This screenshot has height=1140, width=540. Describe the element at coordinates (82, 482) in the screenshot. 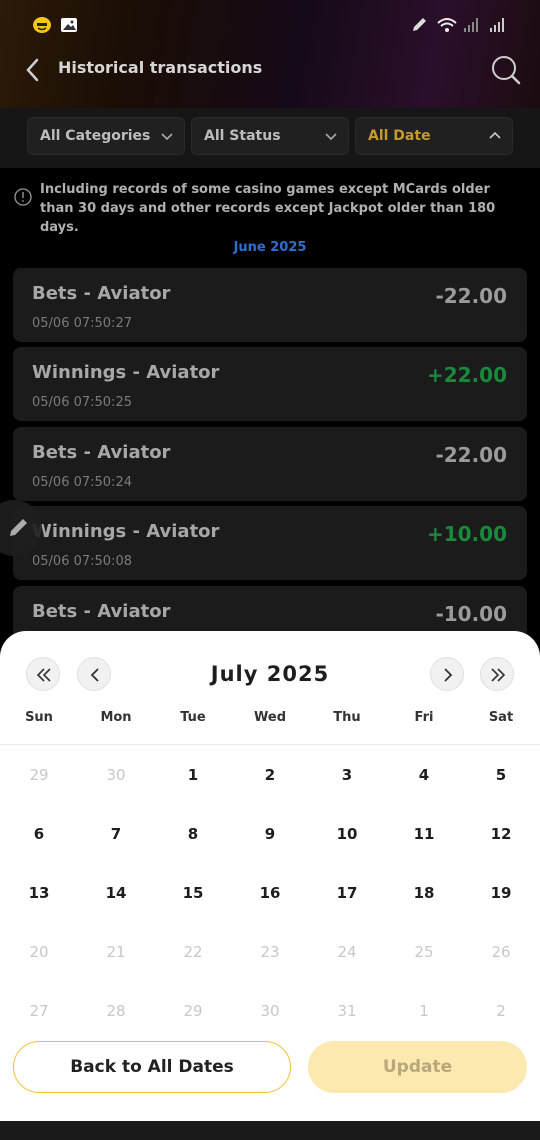

I see `transaction-time: 05/06 07:50:24` at that location.